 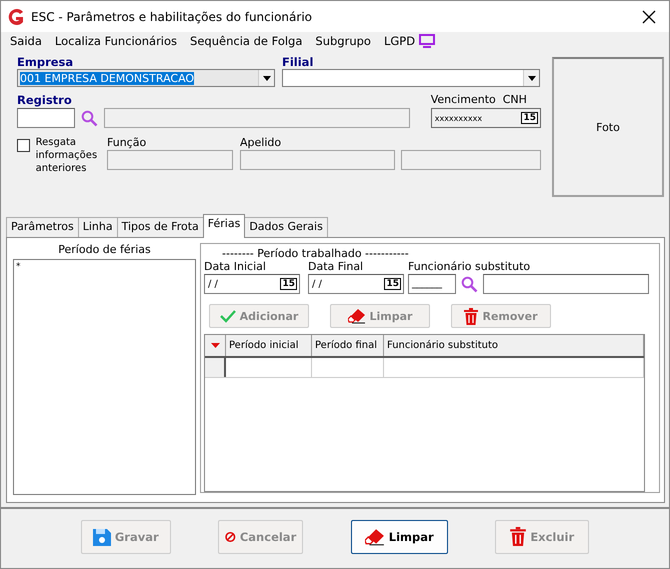 I want to click on start-date-field: / / 15, so click(x=252, y=284).